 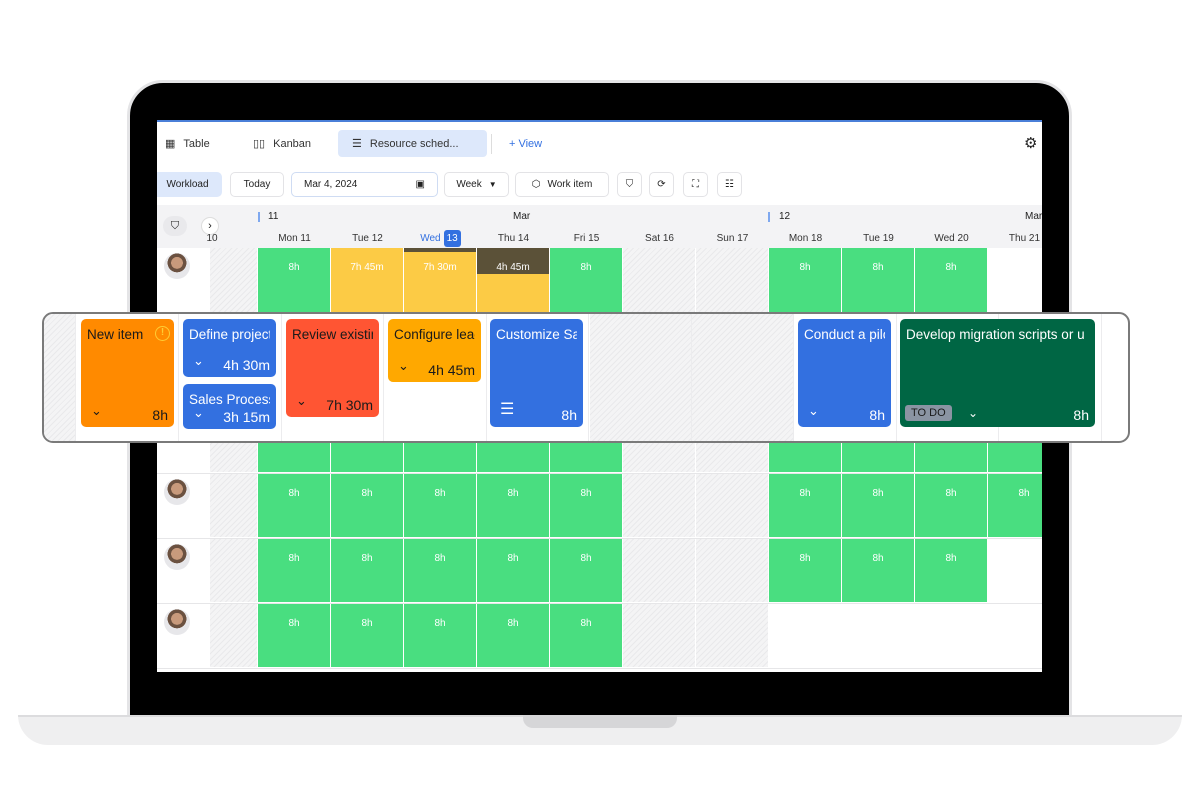 I want to click on add-view-button: + View, so click(x=525, y=143).